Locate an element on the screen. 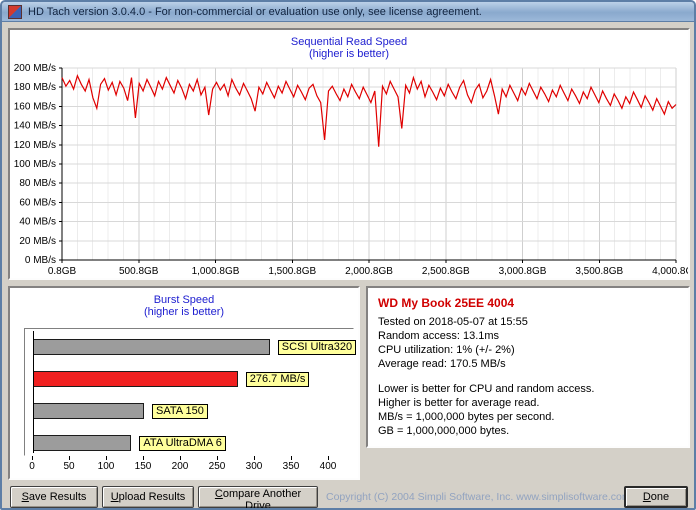 This screenshot has width=696, height=510. axis-label: 60 MB/s is located at coordinates (37, 202).